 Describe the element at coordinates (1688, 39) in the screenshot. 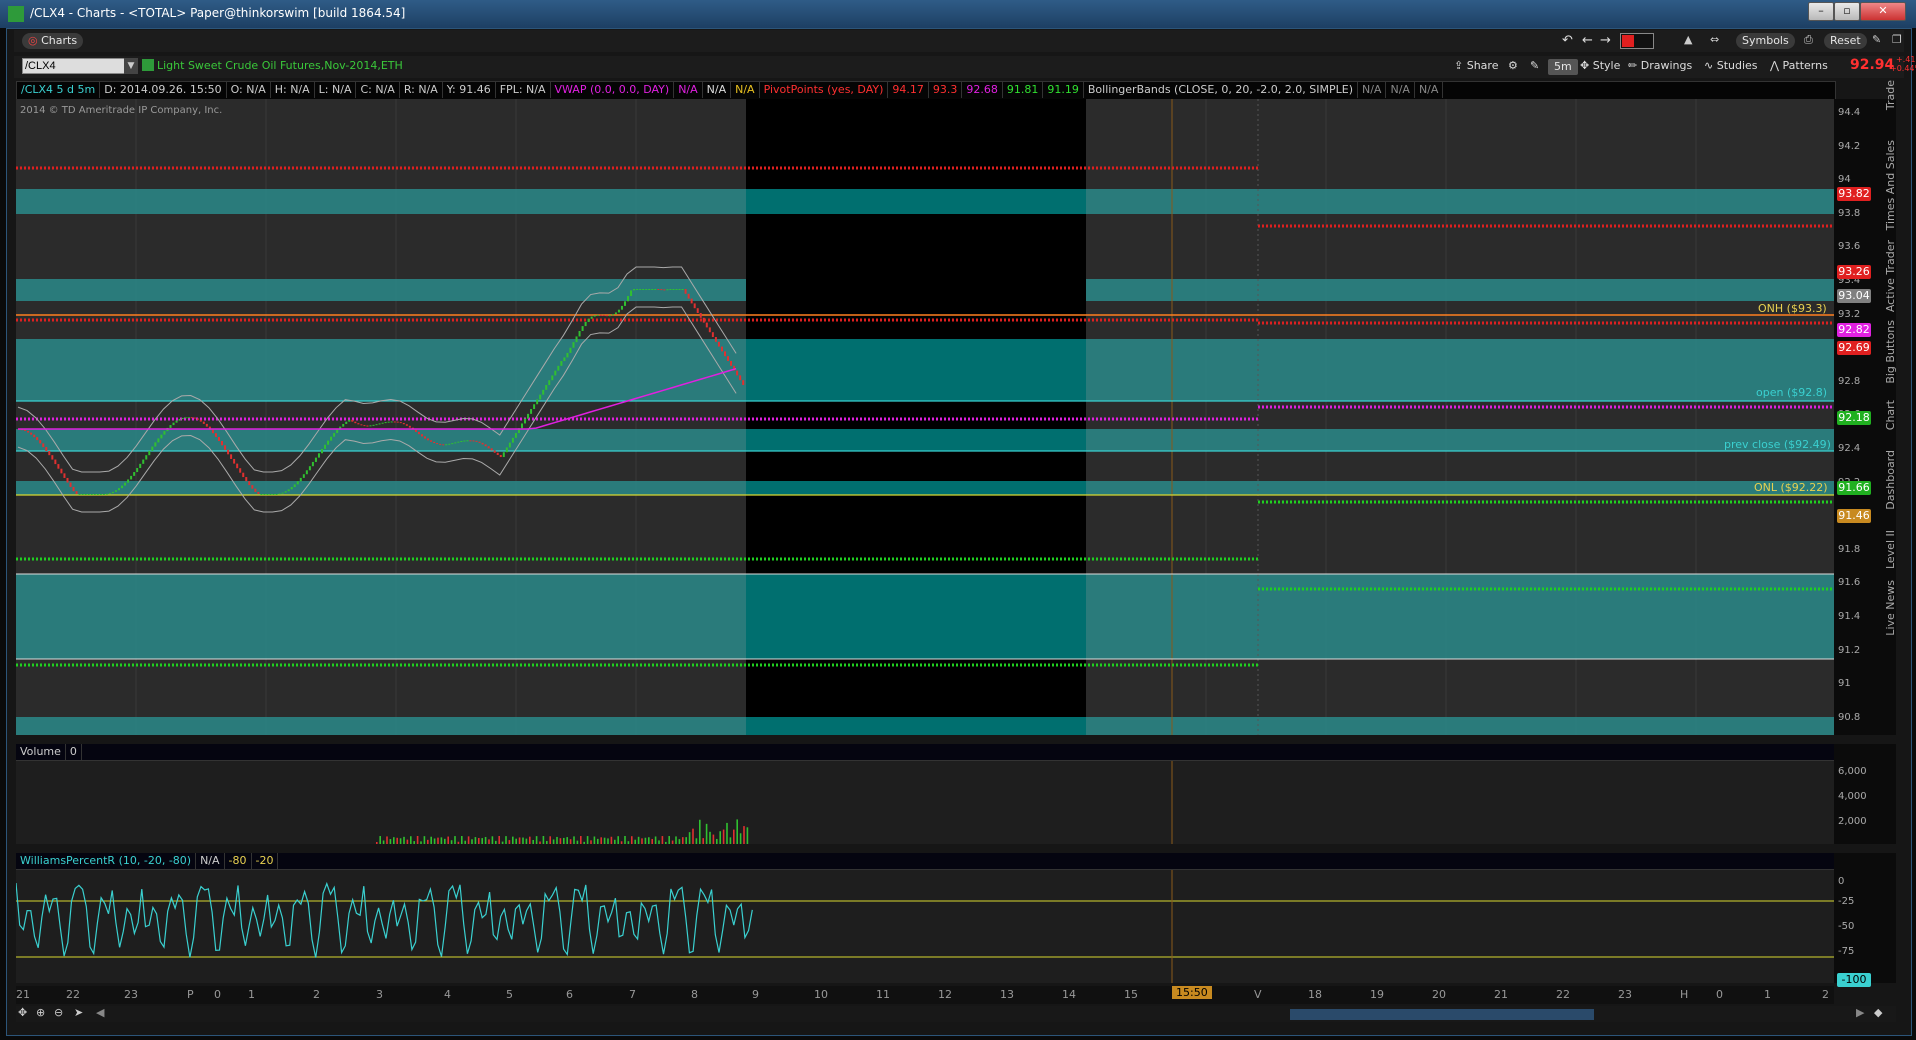

I see `alert-icon: ▲` at that location.